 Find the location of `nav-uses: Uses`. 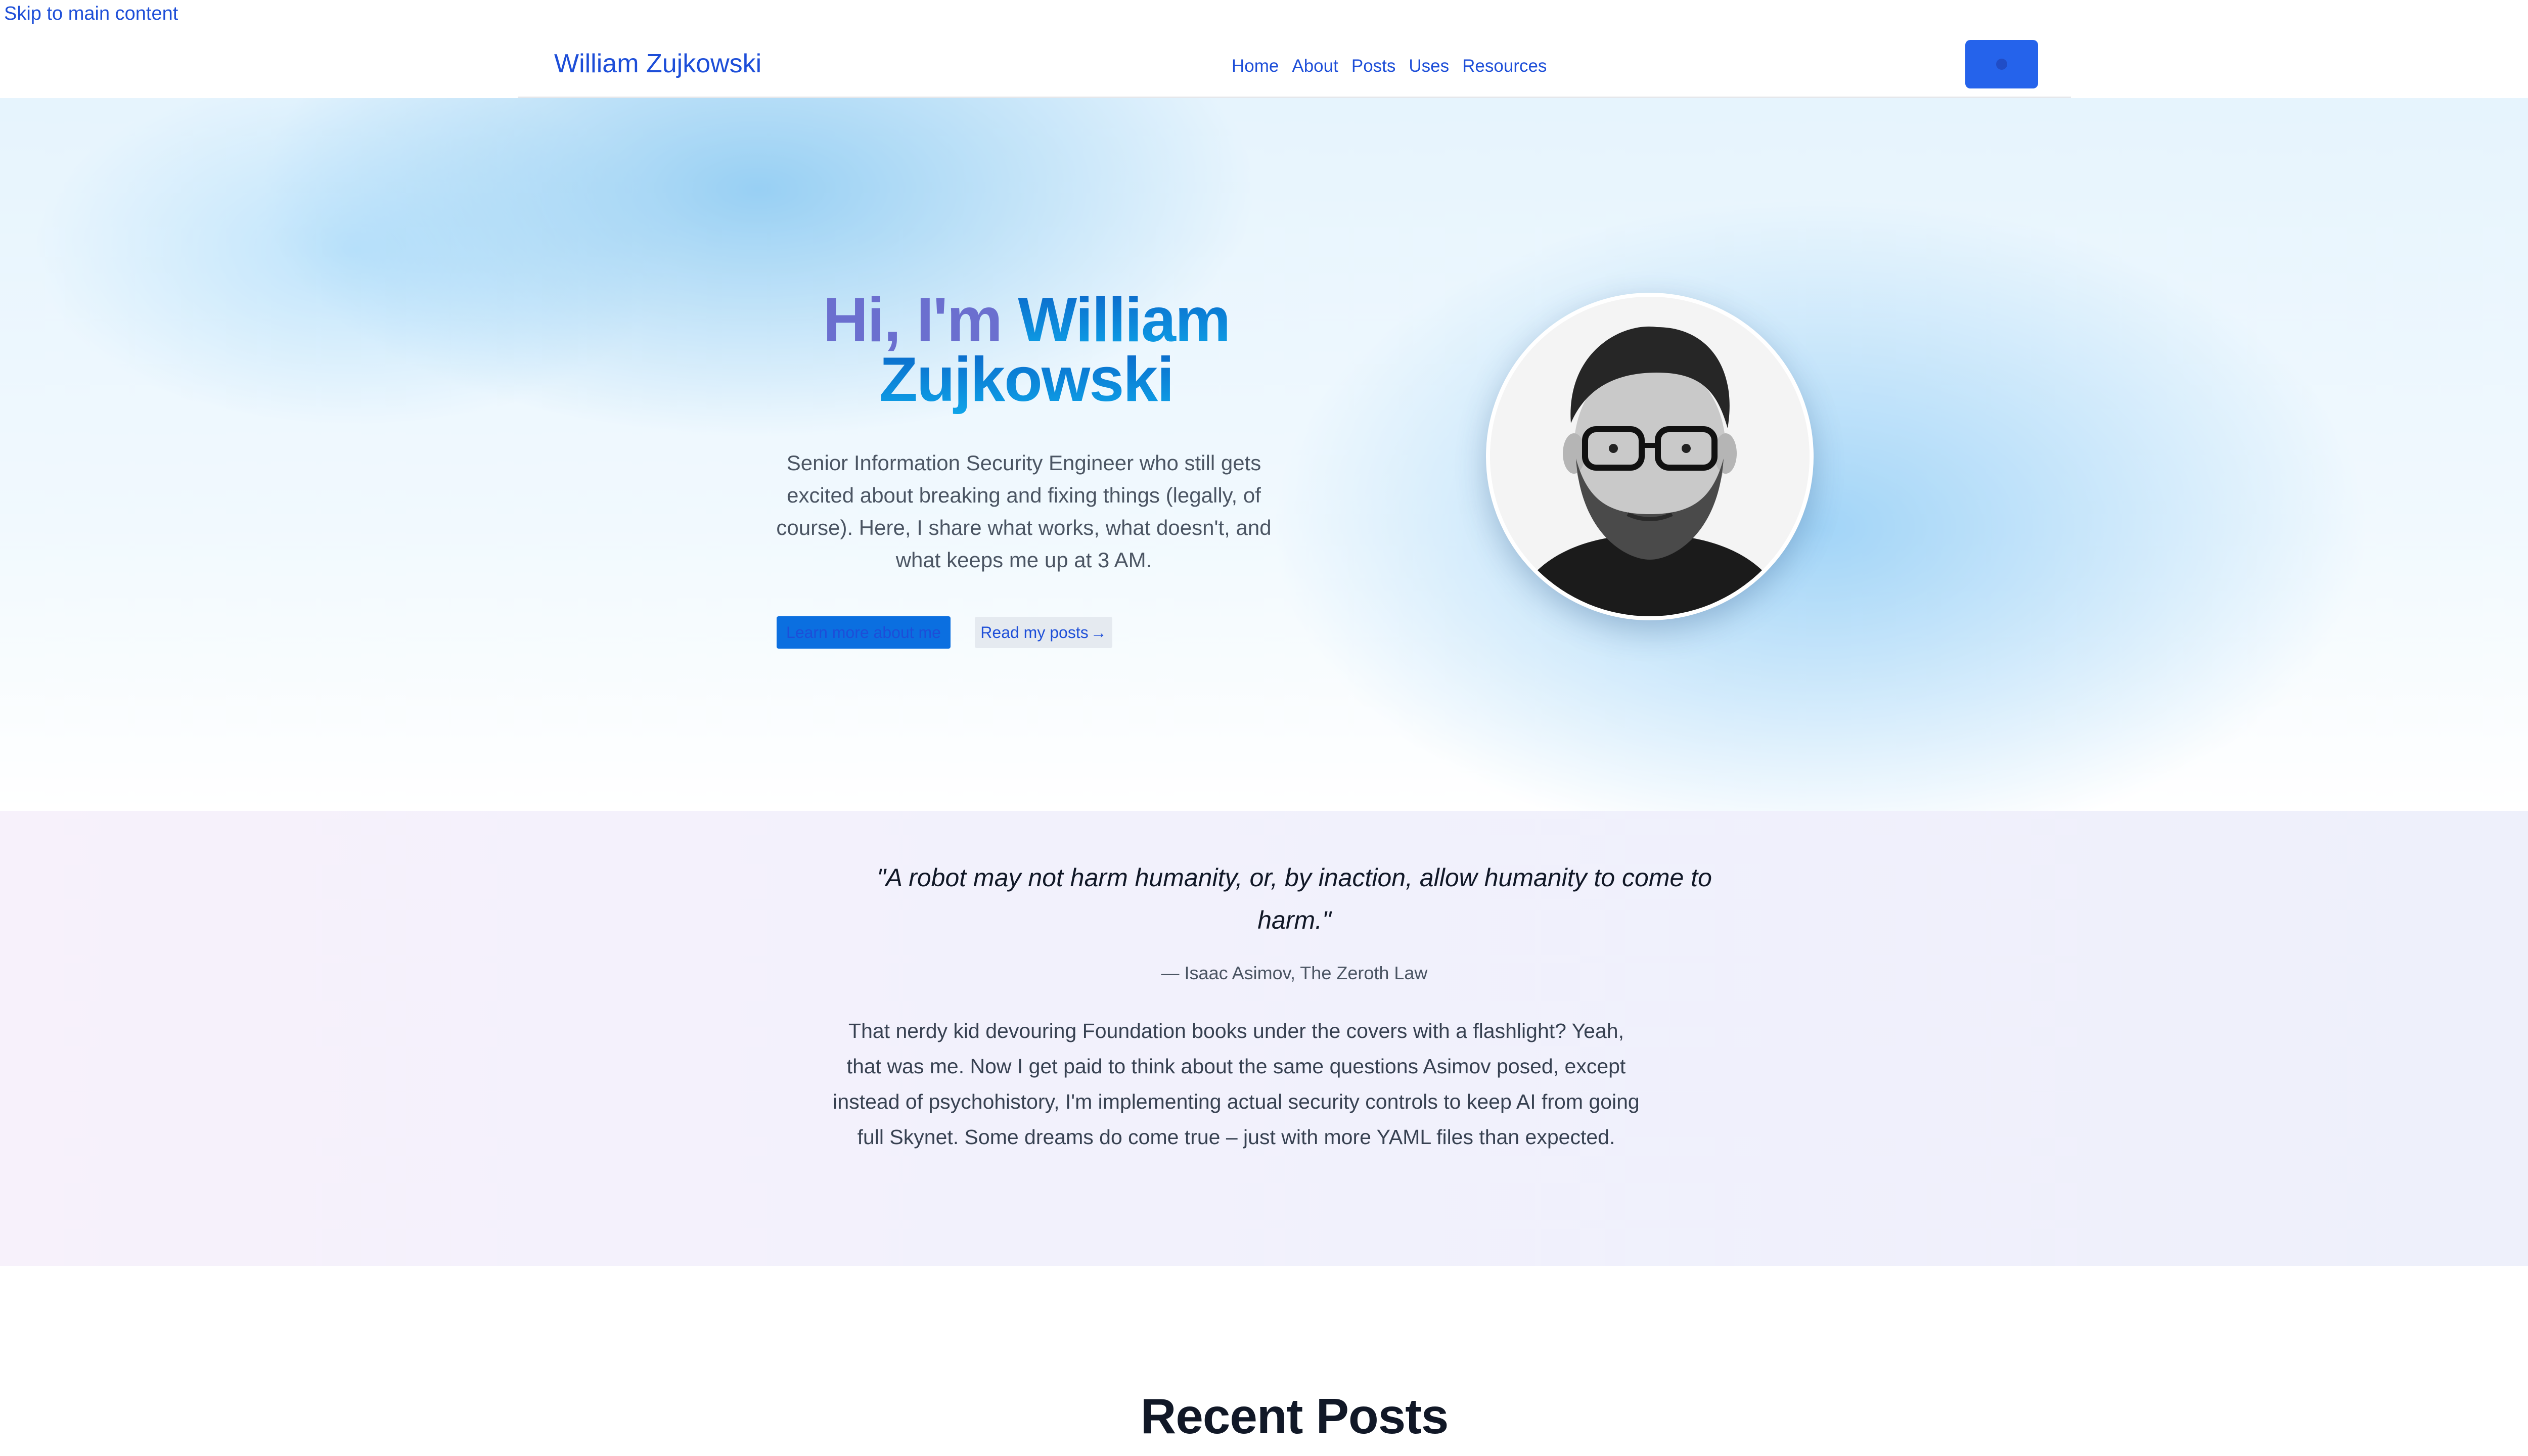

nav-uses: Uses is located at coordinates (1429, 66).